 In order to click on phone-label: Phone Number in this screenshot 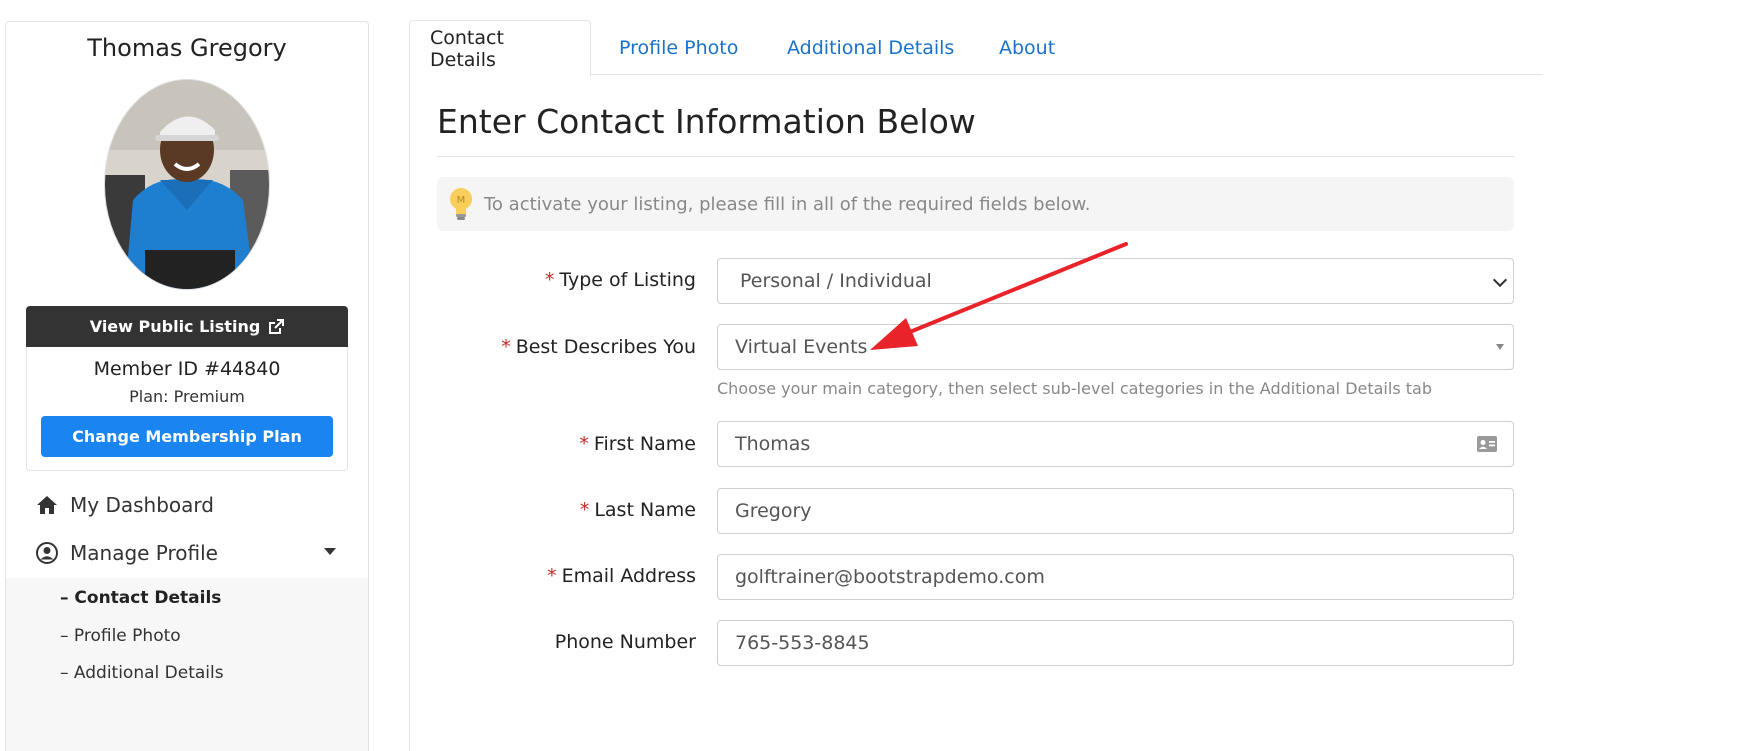, I will do `click(625, 642)`.